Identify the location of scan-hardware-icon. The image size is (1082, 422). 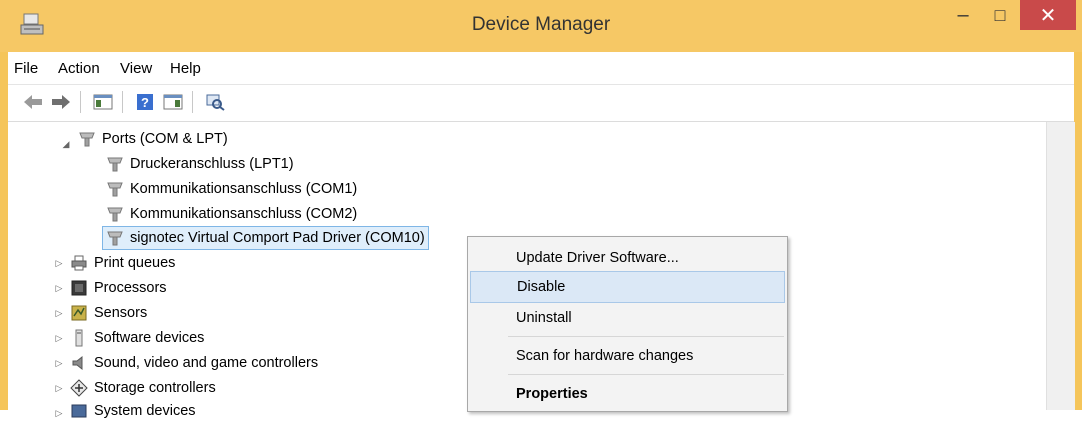
(215, 102).